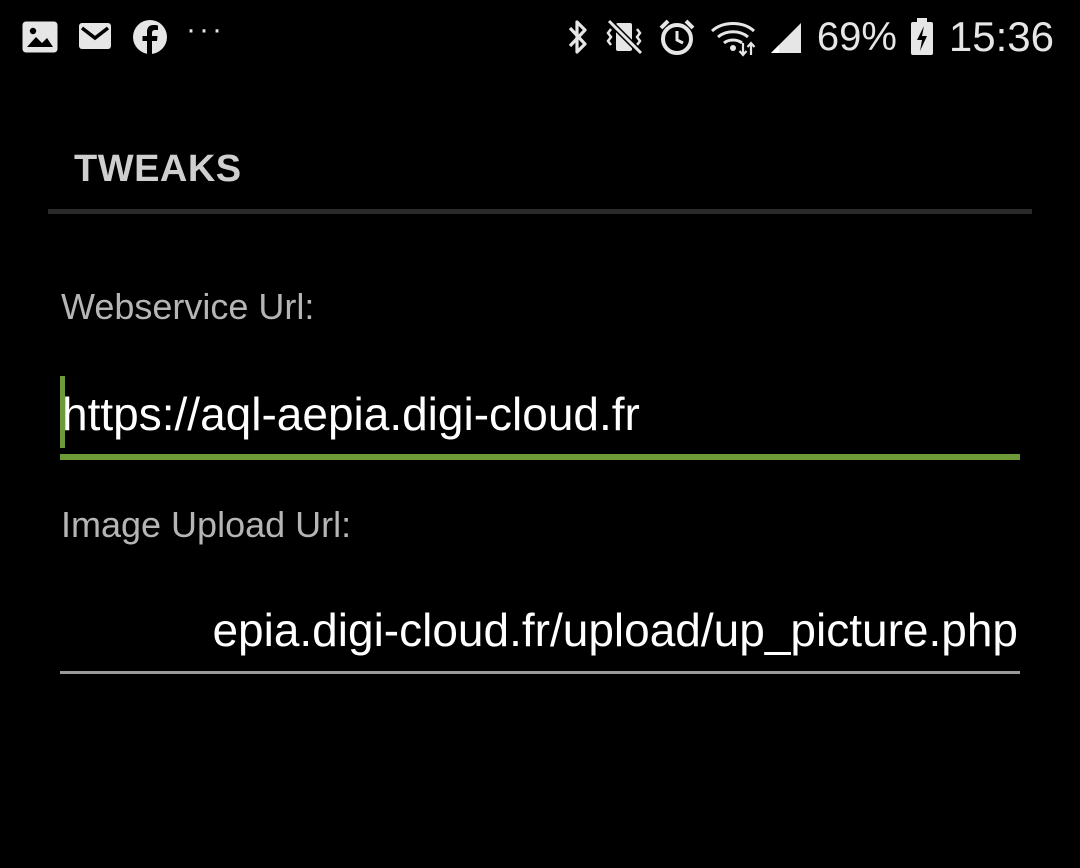 This screenshot has width=1080, height=868. What do you see at coordinates (624, 37) in the screenshot?
I see `vibrate-mute-icon` at bounding box center [624, 37].